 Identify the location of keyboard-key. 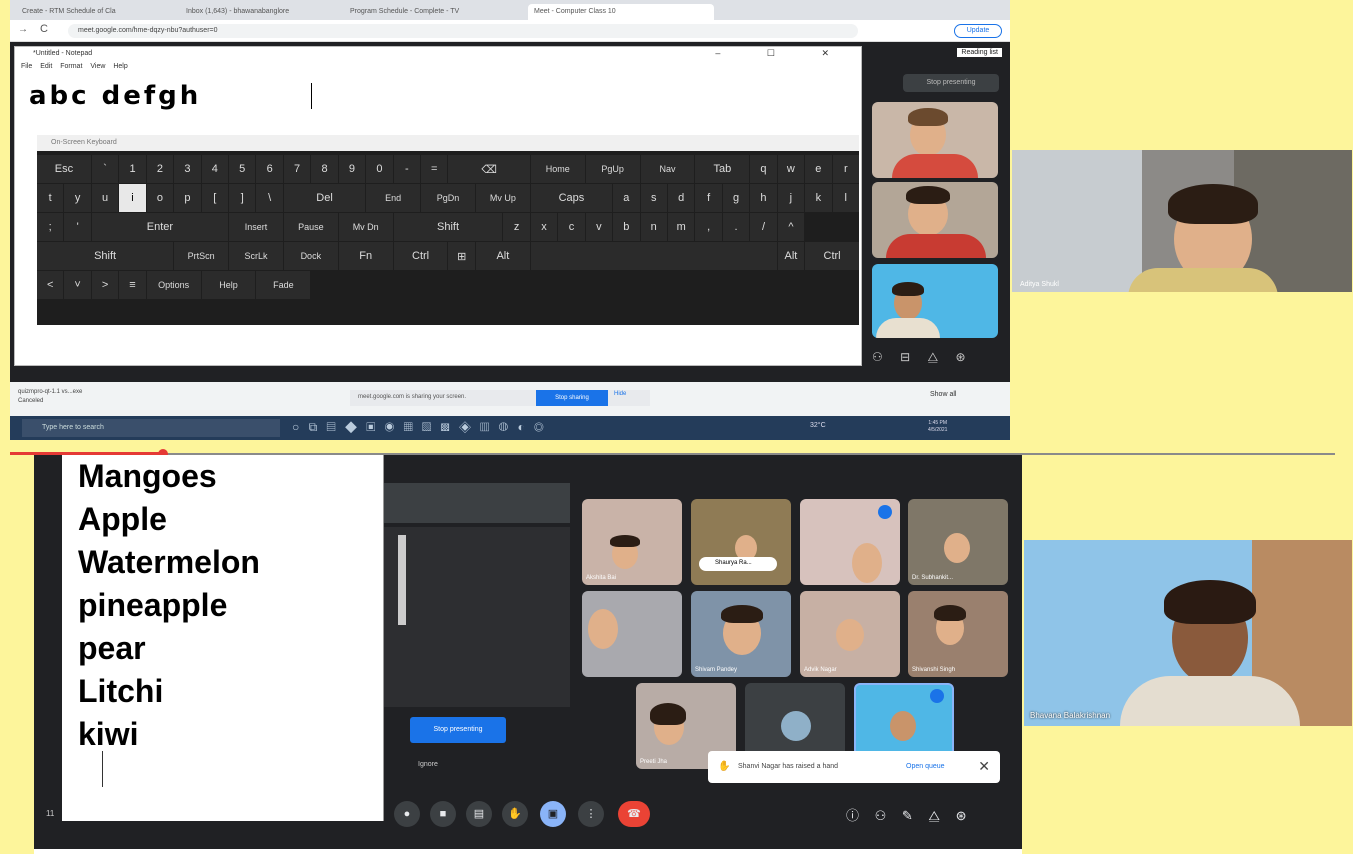
(653, 256).